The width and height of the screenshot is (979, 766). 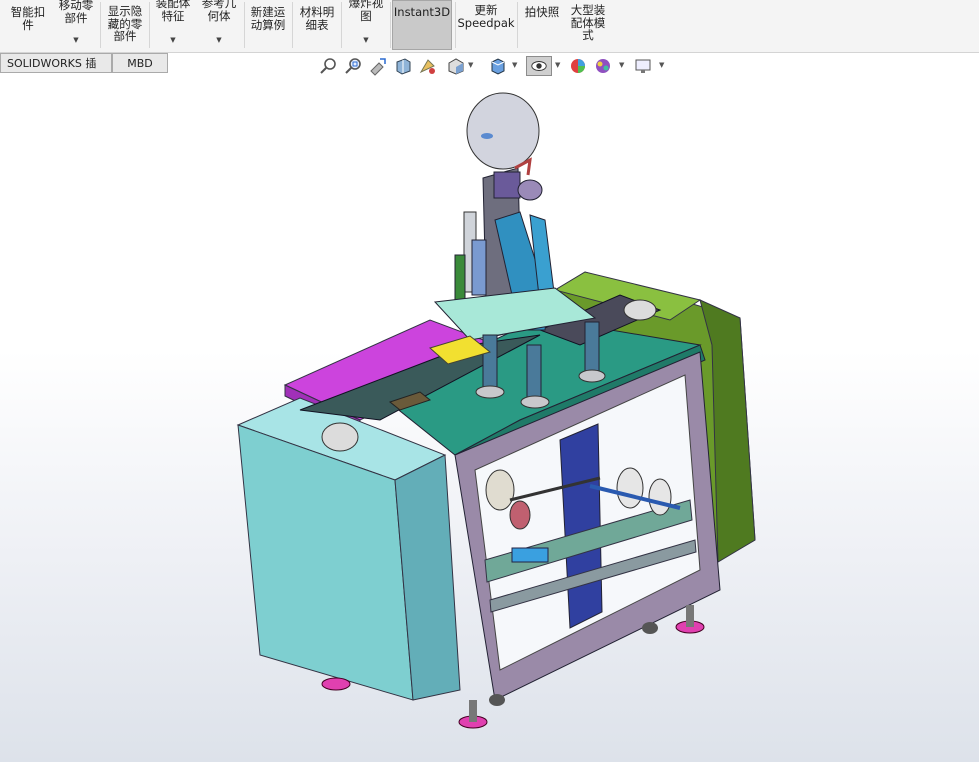 What do you see at coordinates (643, 66) in the screenshot?
I see `view-settings-icon` at bounding box center [643, 66].